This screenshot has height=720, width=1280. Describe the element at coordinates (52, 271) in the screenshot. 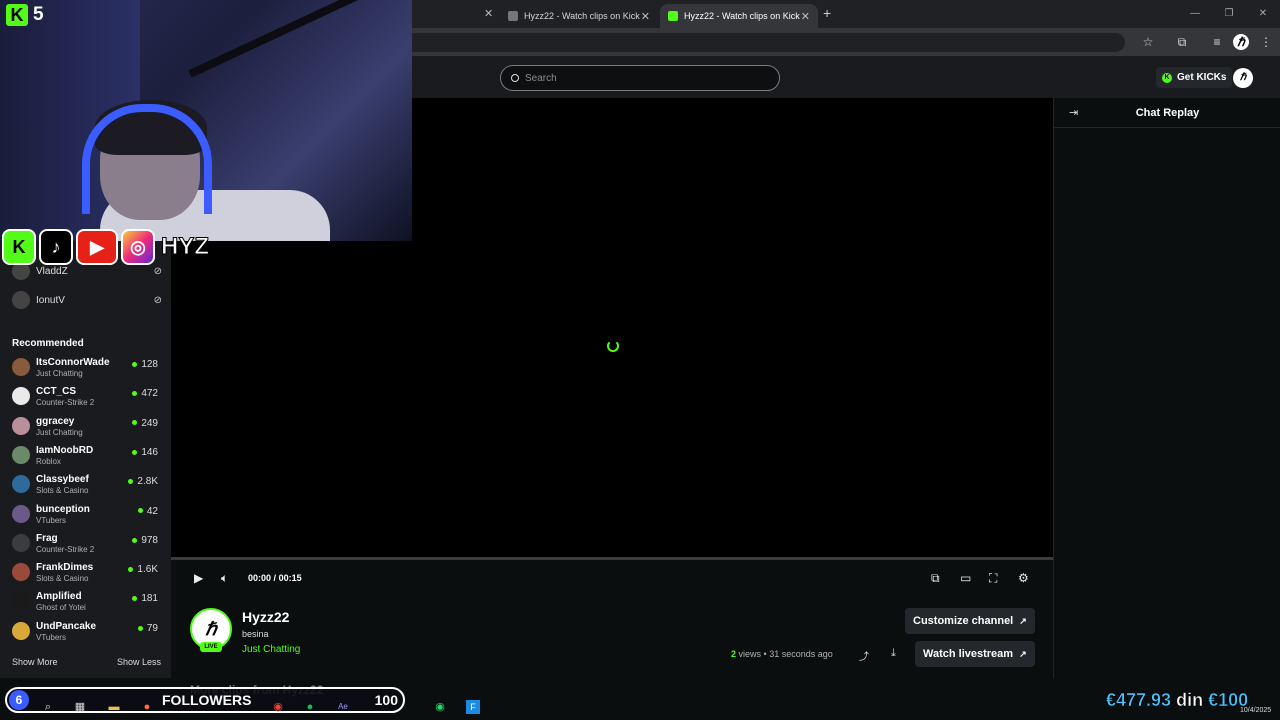

I see `channel-name: VladdZ` at that location.